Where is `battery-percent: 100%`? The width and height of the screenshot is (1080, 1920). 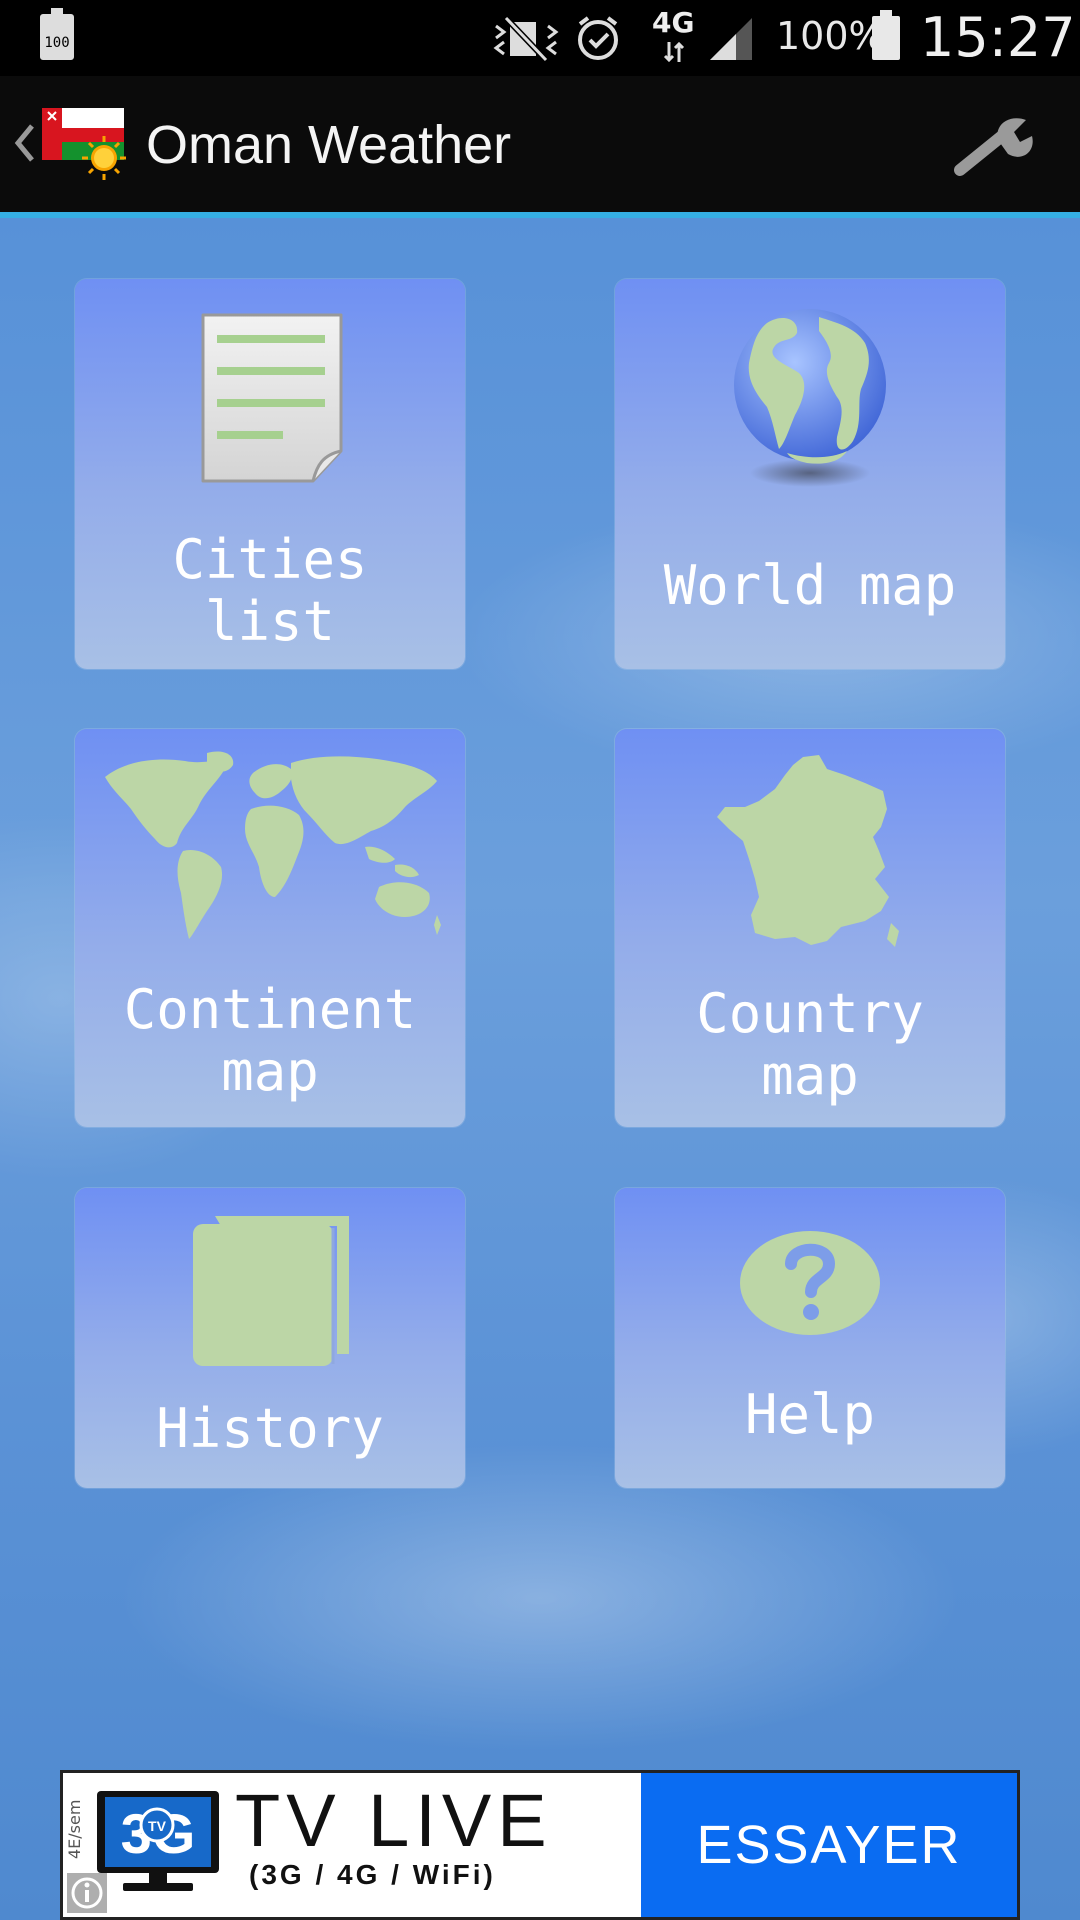
battery-percent: 100% is located at coordinates (830, 36).